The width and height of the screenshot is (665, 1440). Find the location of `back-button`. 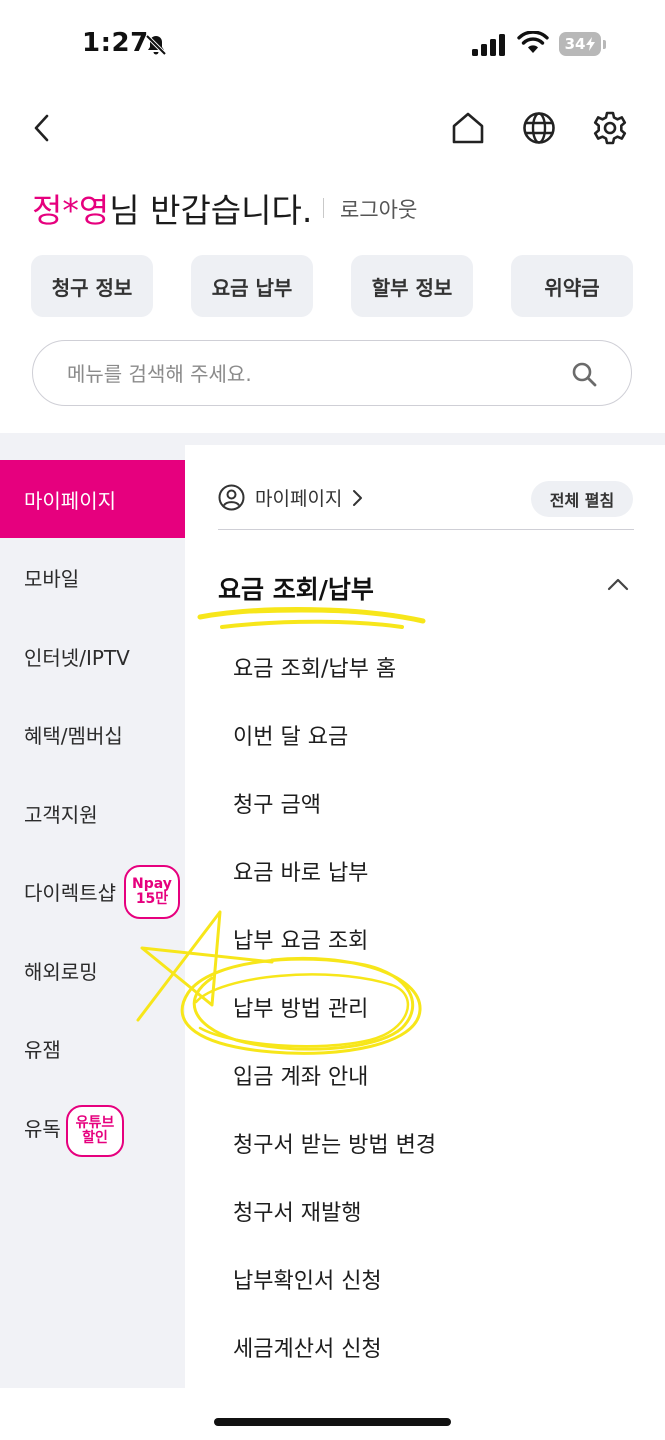

back-button is located at coordinates (42, 128).